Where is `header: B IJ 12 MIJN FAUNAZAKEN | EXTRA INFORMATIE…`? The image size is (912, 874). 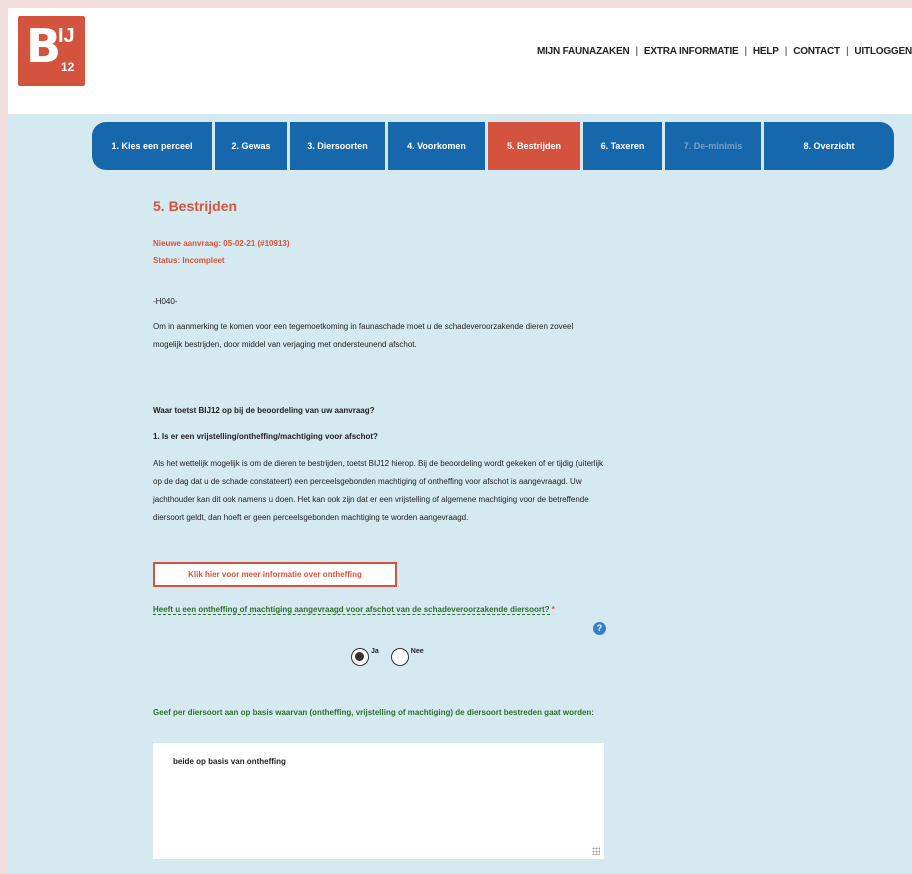 header: B IJ 12 MIJN FAUNAZAKEN | EXTRA INFORMATIE… is located at coordinates (460, 61).